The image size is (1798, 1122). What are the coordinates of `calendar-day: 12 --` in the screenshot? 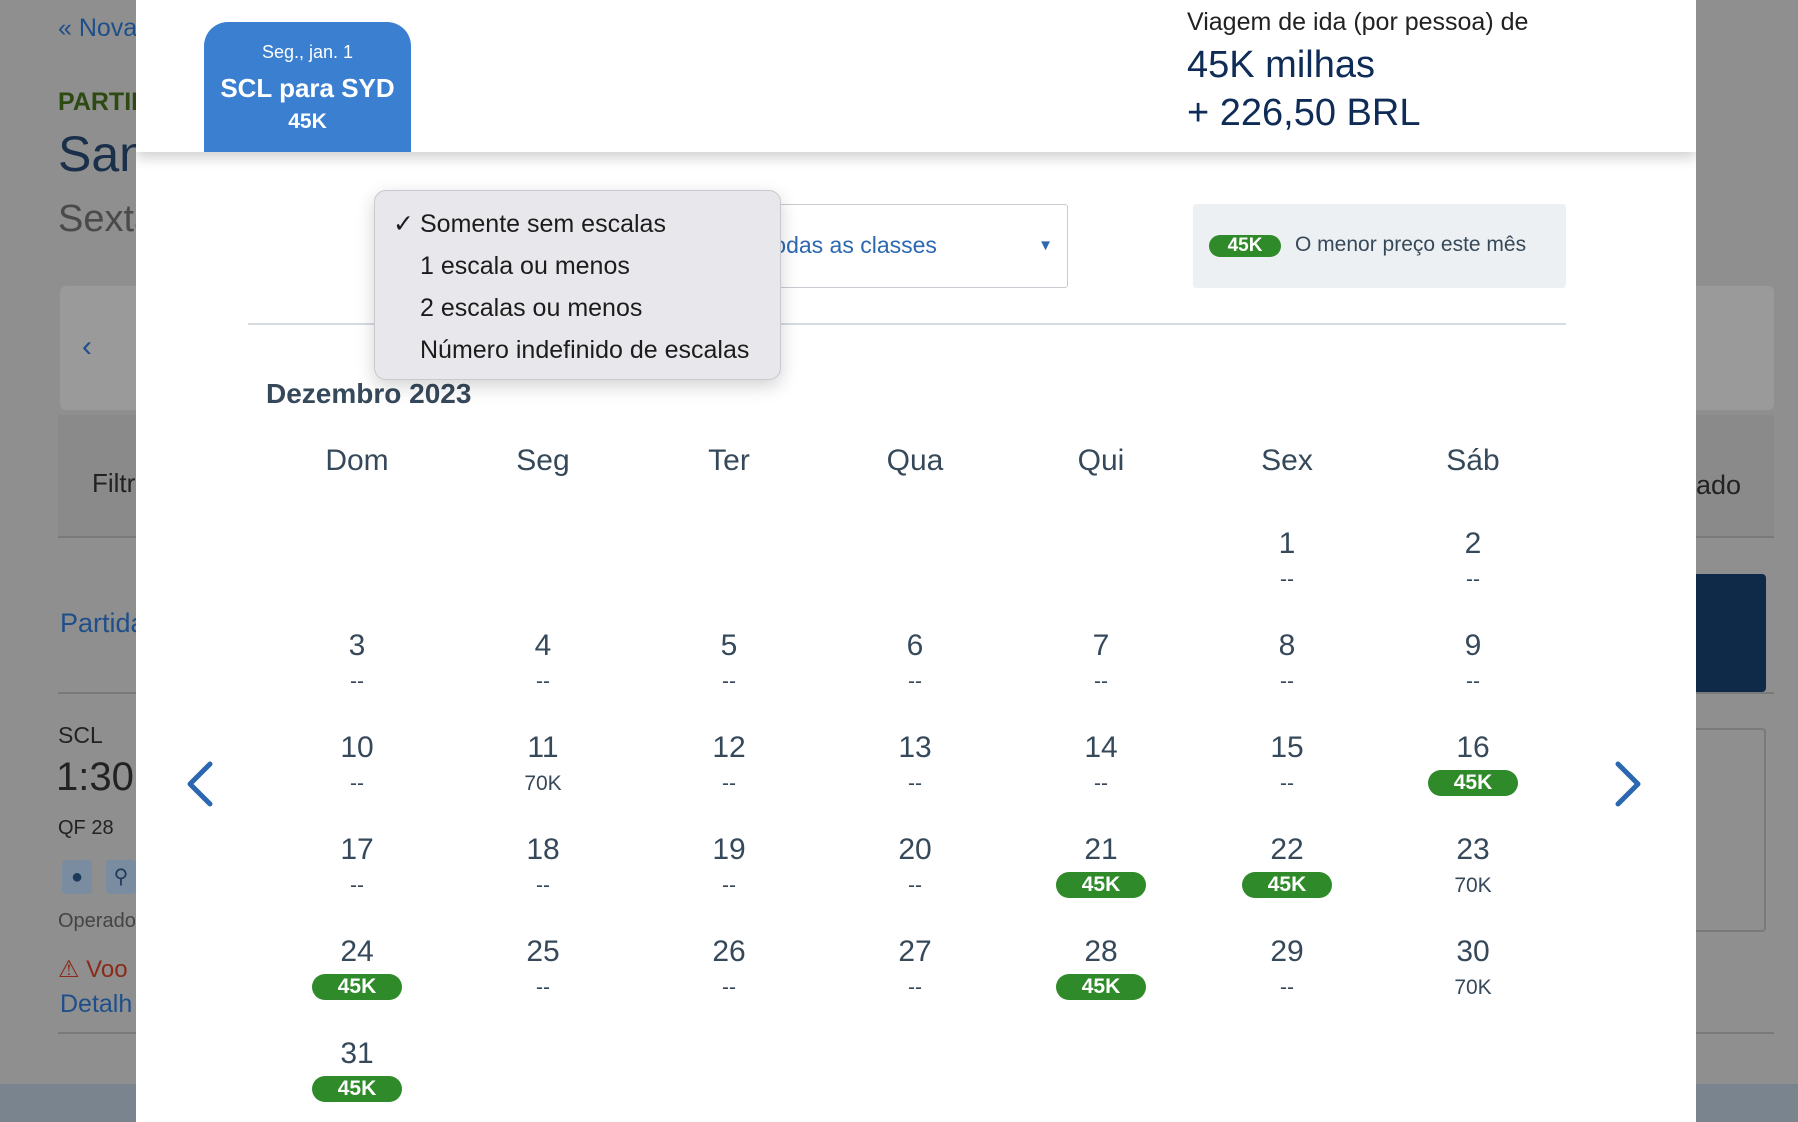 It's located at (729, 775).